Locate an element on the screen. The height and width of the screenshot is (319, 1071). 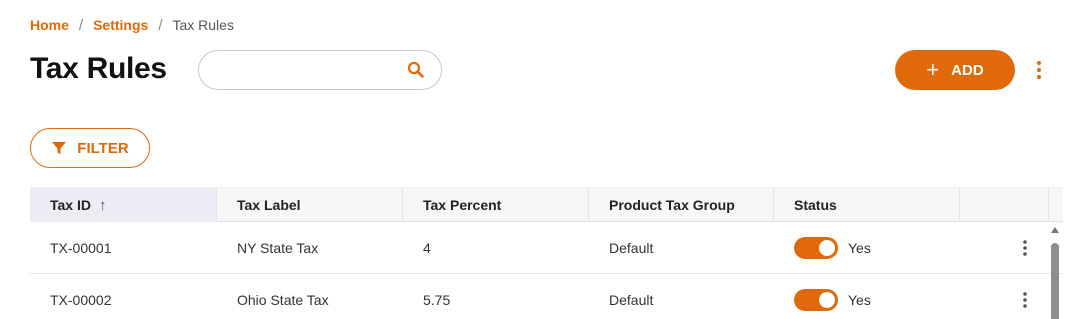
column-header-status: Status is located at coordinates (867, 205).